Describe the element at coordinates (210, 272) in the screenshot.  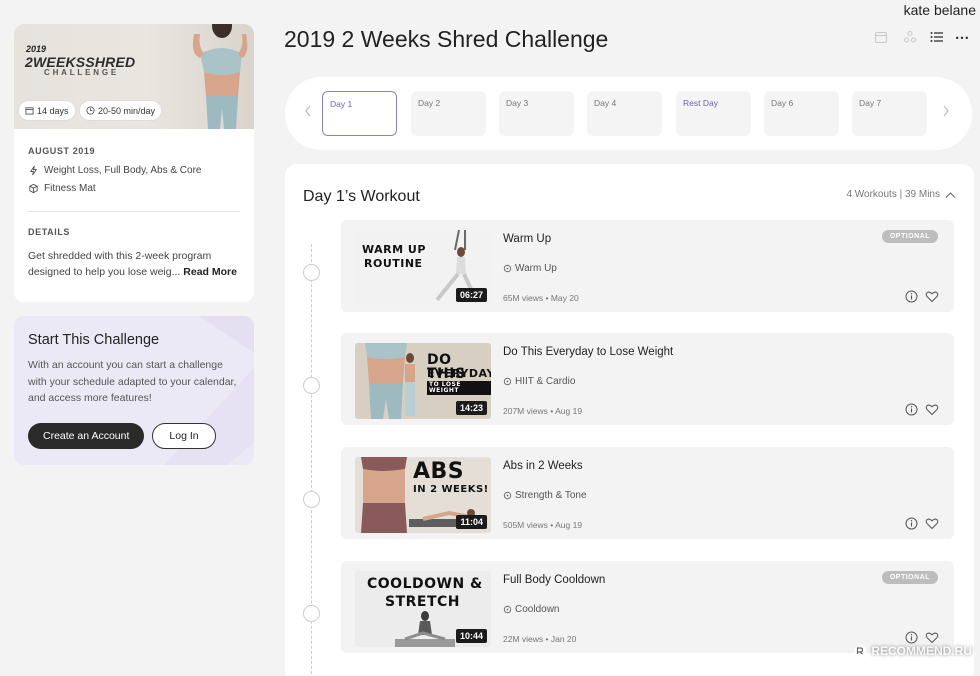
I see `read-more-link: Read More` at that location.